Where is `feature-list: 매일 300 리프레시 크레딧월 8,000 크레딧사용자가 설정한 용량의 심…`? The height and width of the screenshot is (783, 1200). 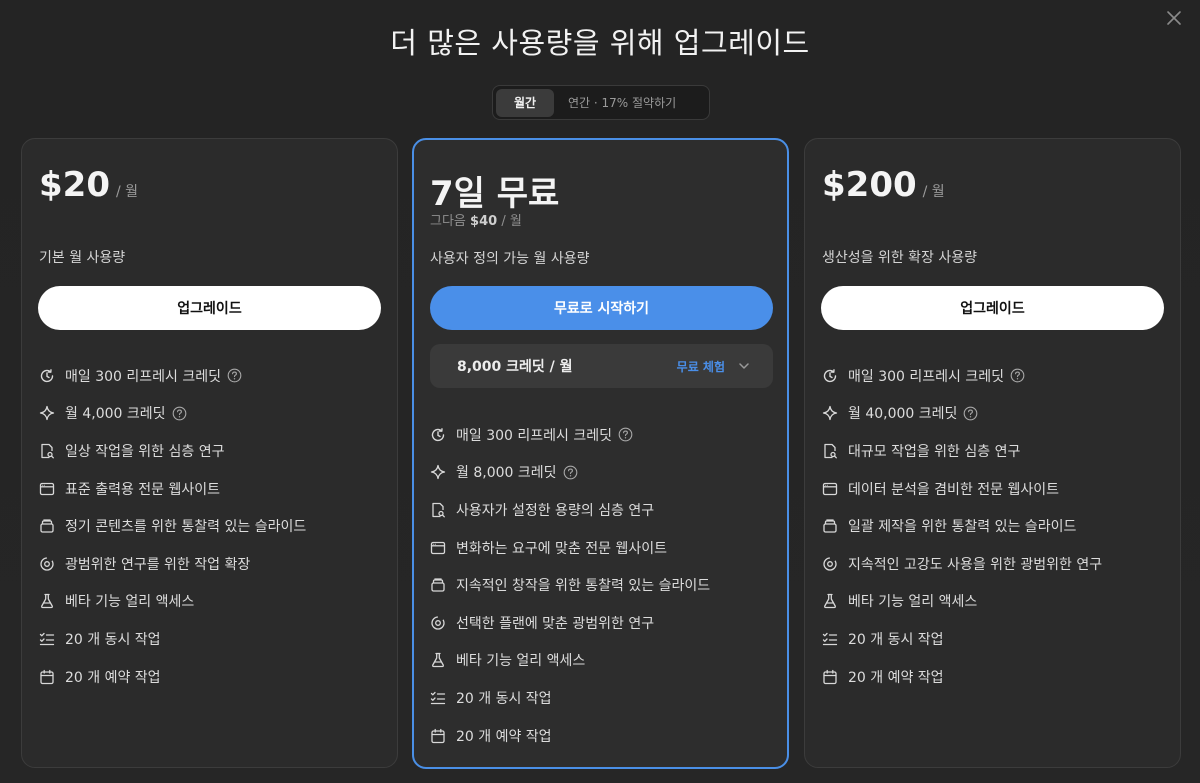
feature-list: 매일 300 리프레시 크레딧월 8,000 크레딧사용자가 설정한 용량의 심… is located at coordinates (570, 585).